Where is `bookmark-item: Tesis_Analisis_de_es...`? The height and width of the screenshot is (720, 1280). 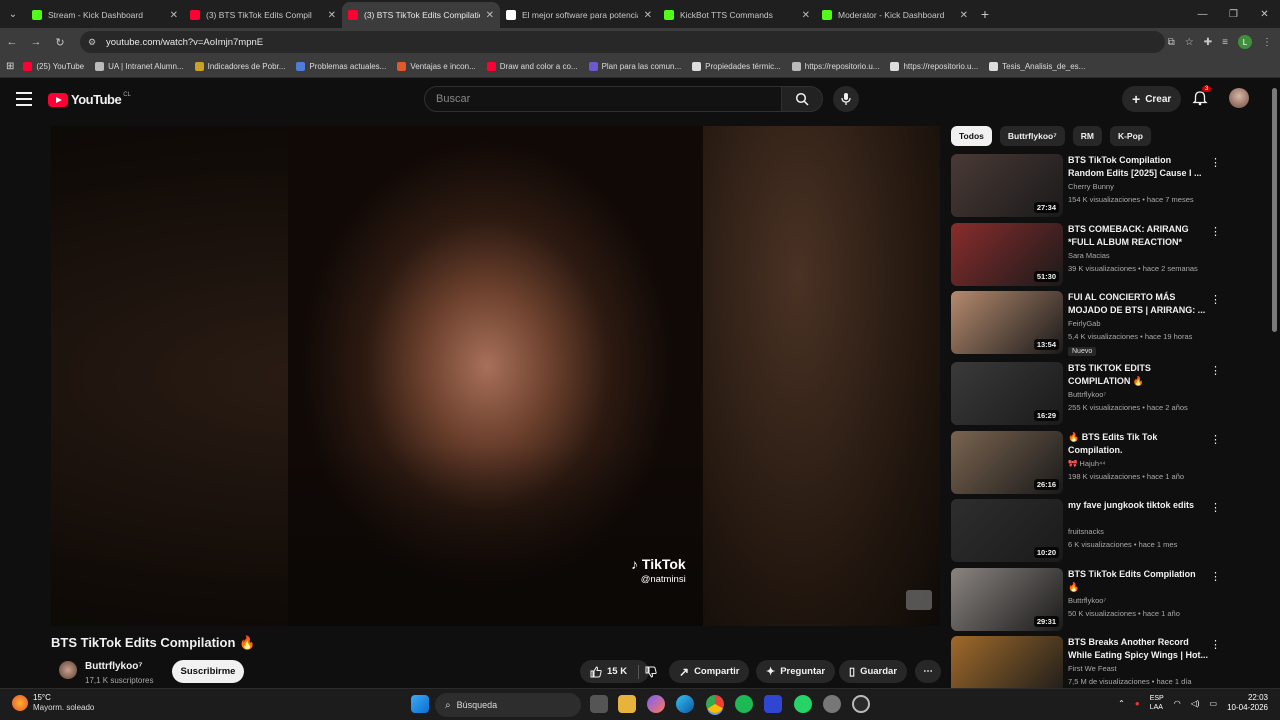 bookmark-item: Tesis_Analisis_de_es... is located at coordinates (1037, 66).